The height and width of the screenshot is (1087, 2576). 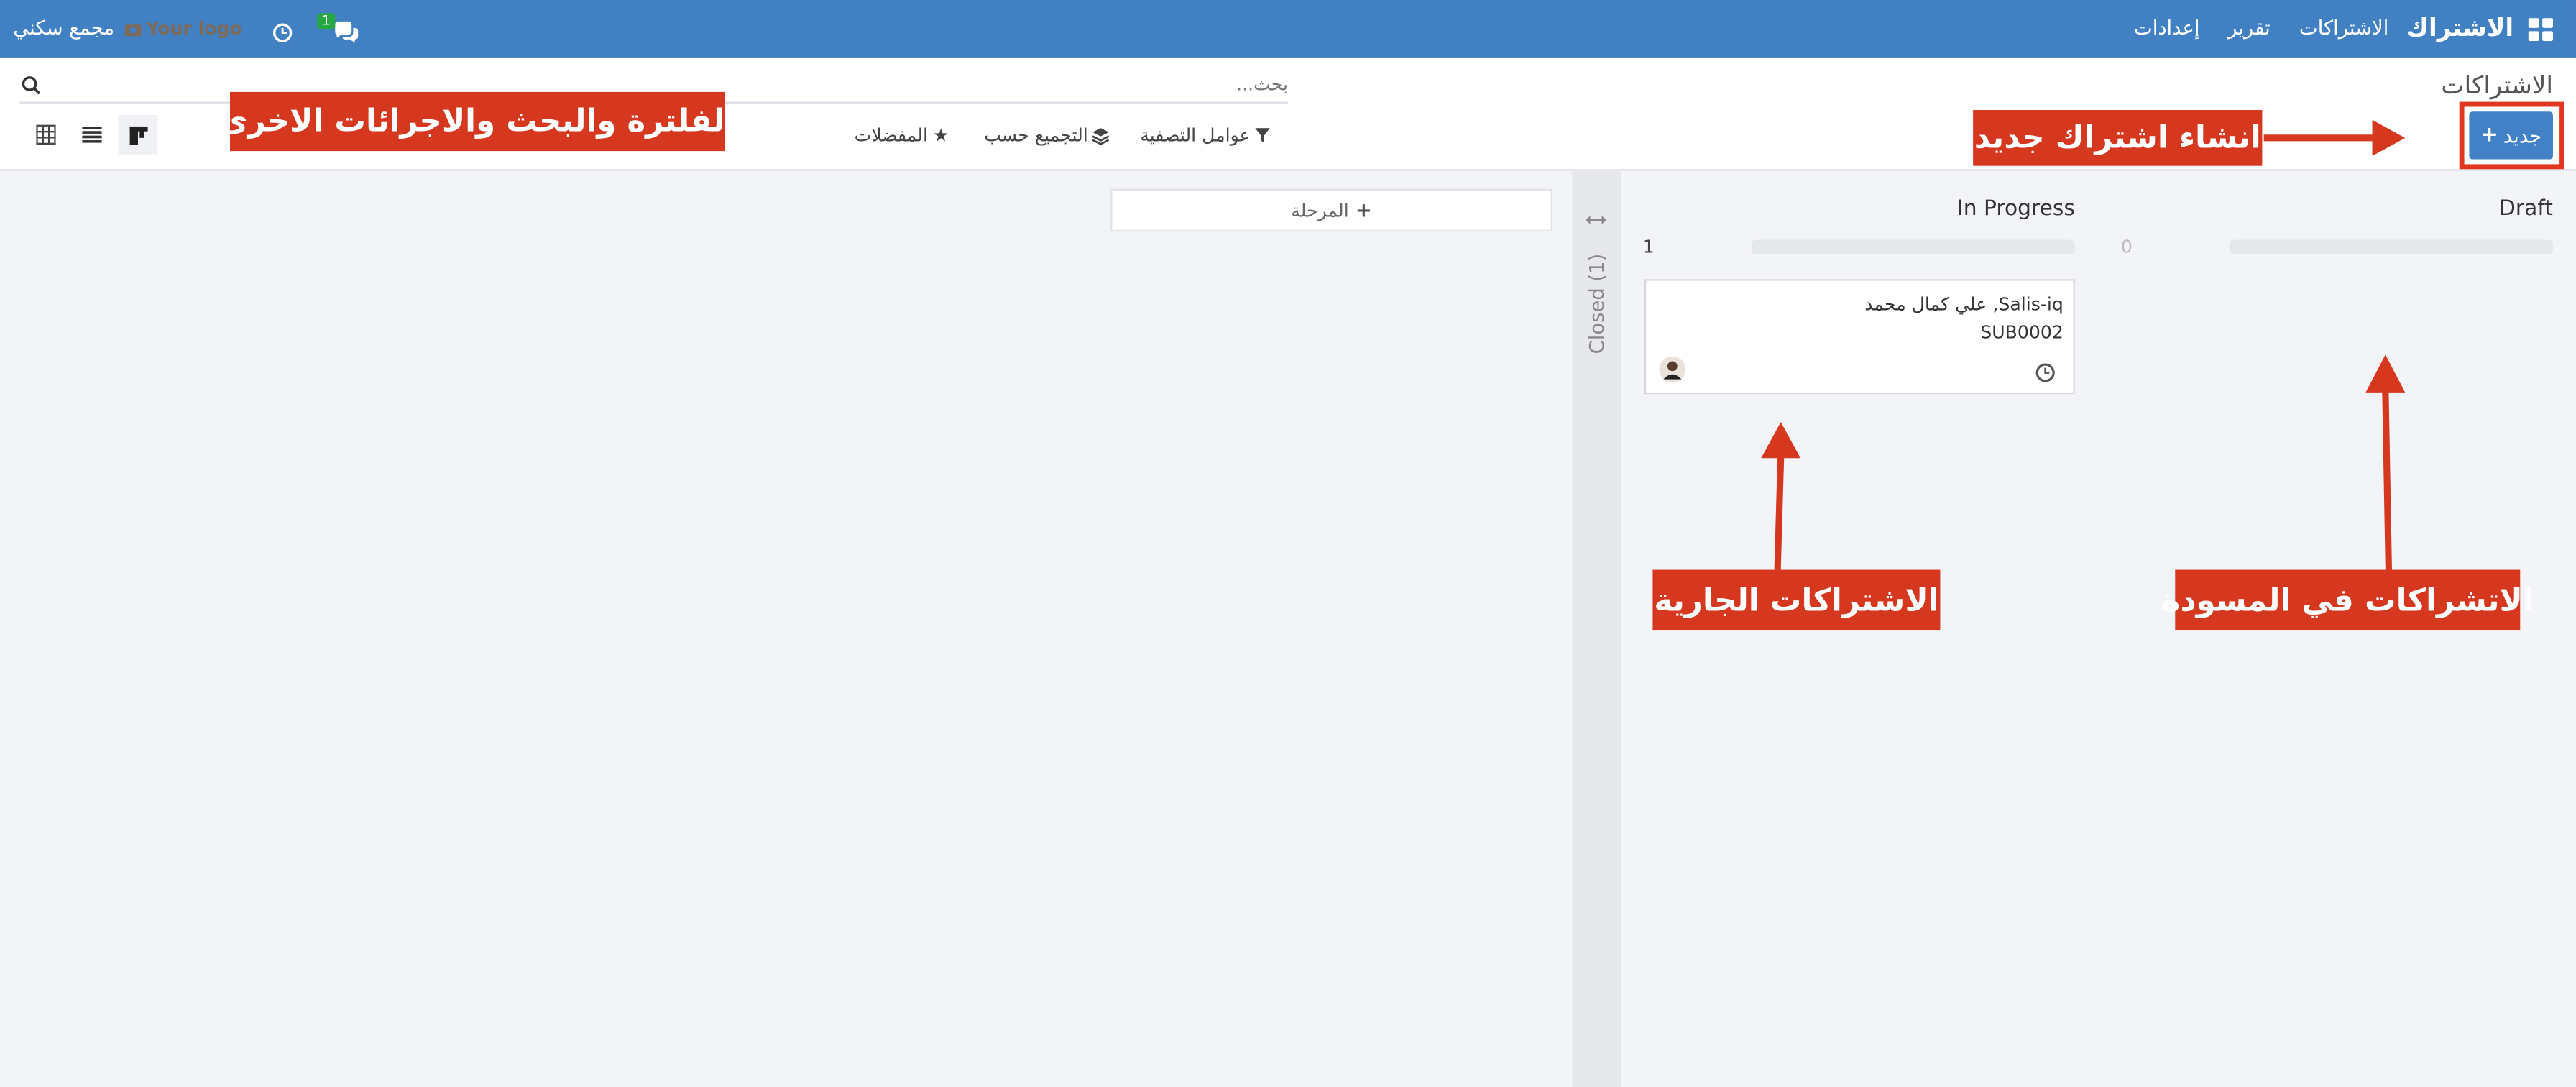 What do you see at coordinates (2387, 480) in the screenshot?
I see `arrow-to-draft` at bounding box center [2387, 480].